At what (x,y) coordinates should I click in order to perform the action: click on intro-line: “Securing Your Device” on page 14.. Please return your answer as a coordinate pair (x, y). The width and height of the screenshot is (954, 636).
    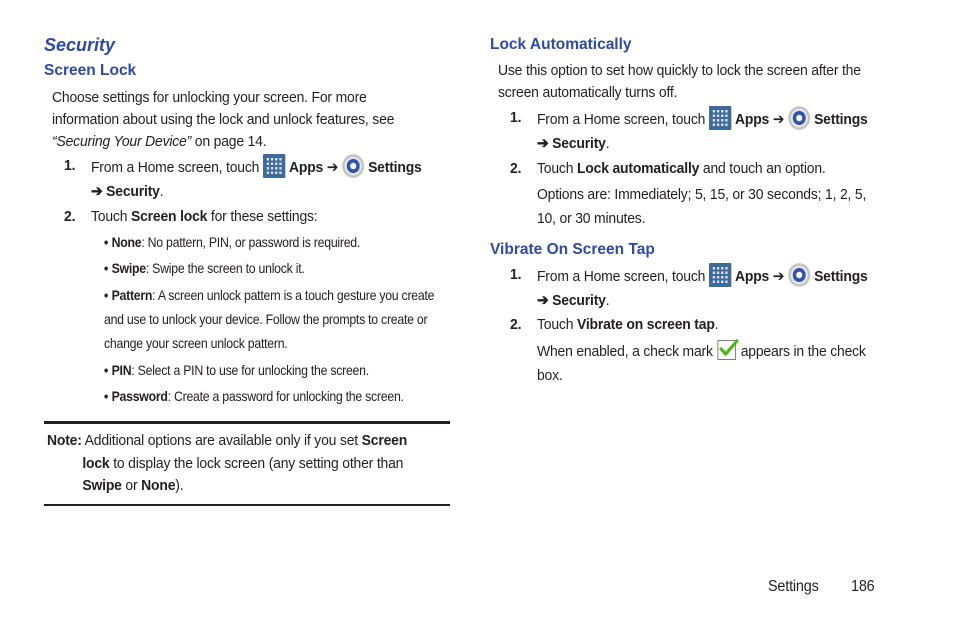
    Looking at the image, I should click on (223, 142).